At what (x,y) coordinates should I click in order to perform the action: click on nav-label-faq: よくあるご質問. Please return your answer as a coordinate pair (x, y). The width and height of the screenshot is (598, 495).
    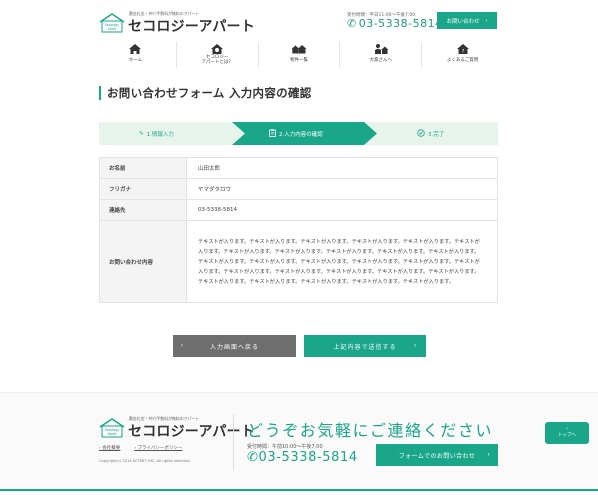
    Looking at the image, I should click on (462, 60).